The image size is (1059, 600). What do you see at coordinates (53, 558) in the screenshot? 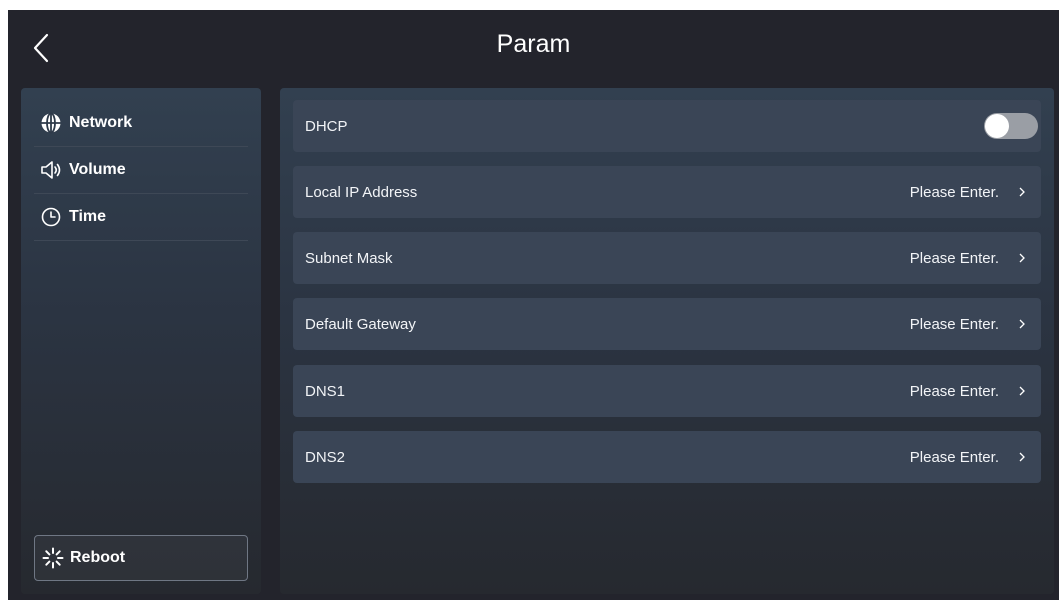
I see `loading-icon` at bounding box center [53, 558].